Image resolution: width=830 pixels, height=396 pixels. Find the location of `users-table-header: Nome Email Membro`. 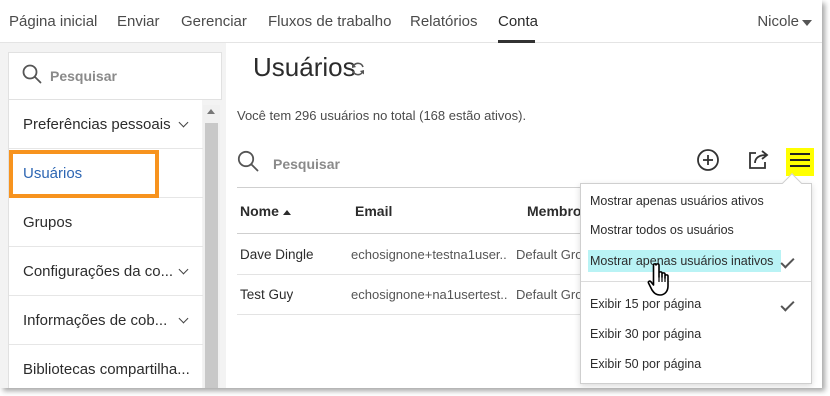

users-table-header: Nome Email Membro is located at coordinates (427, 210).